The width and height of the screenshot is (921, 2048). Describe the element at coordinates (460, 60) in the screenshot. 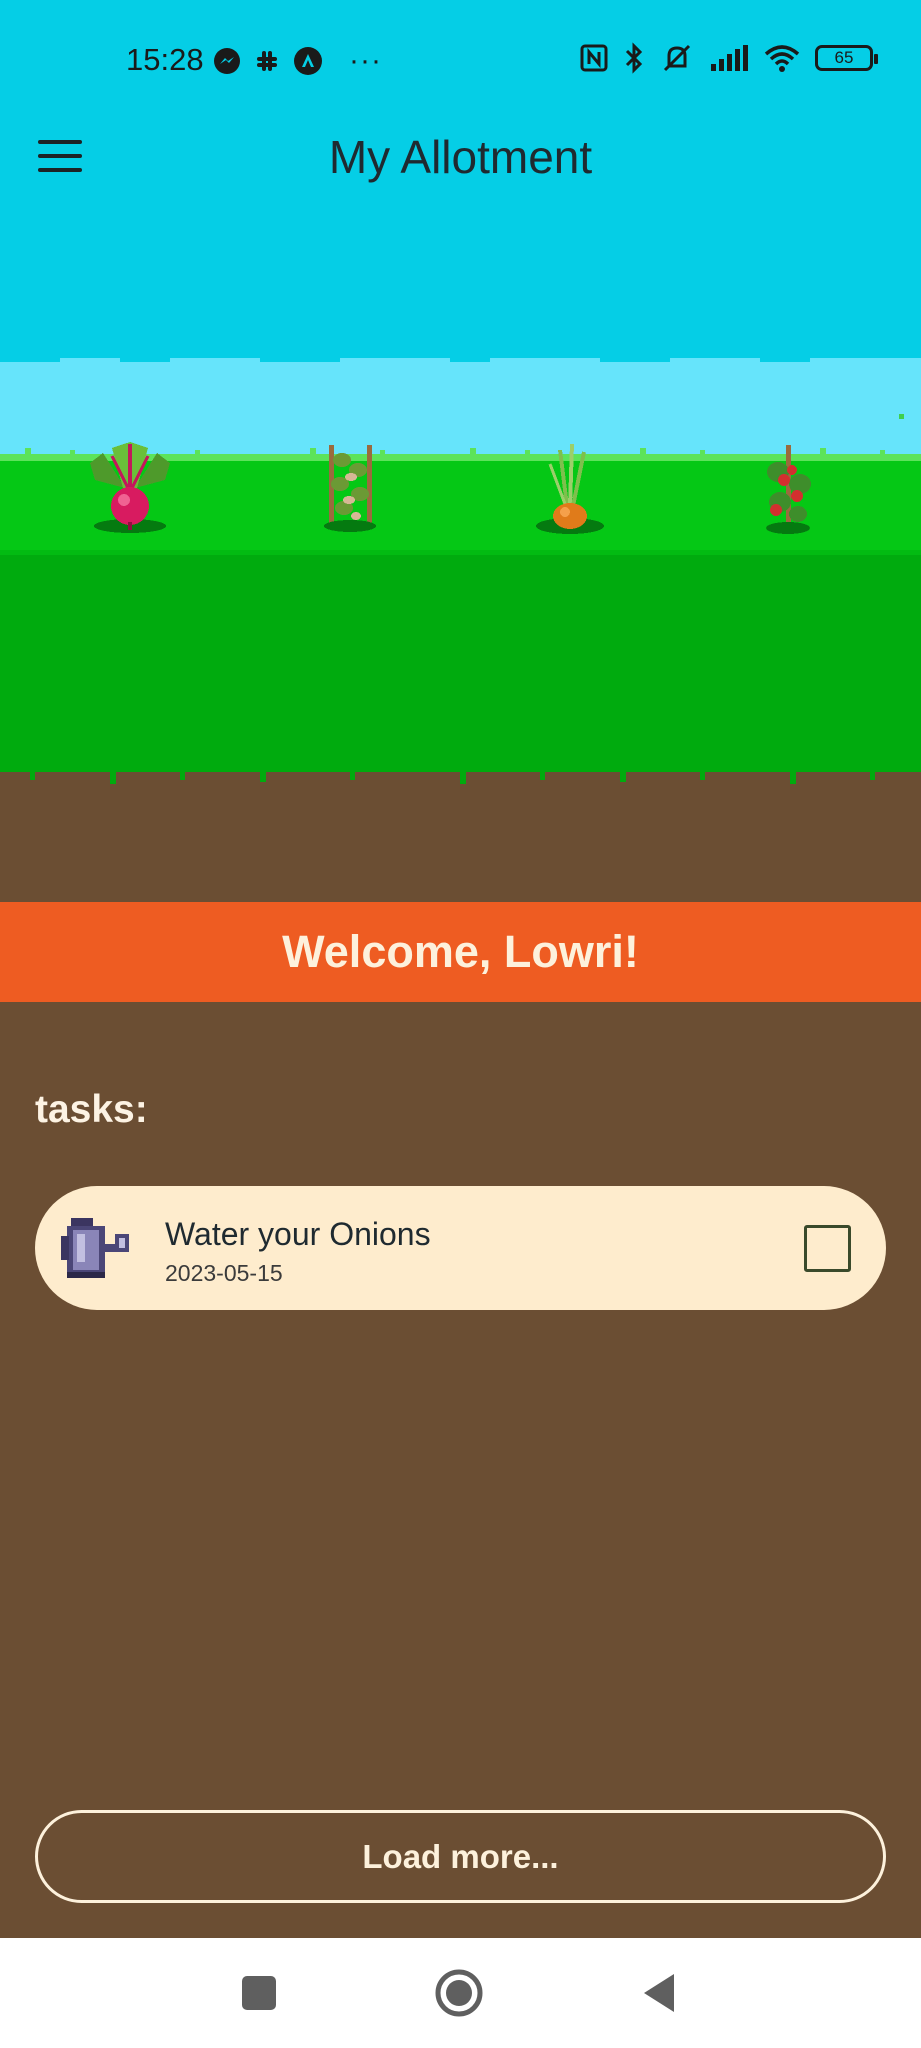

I see `status-bar: 15:28 ··· 65` at that location.